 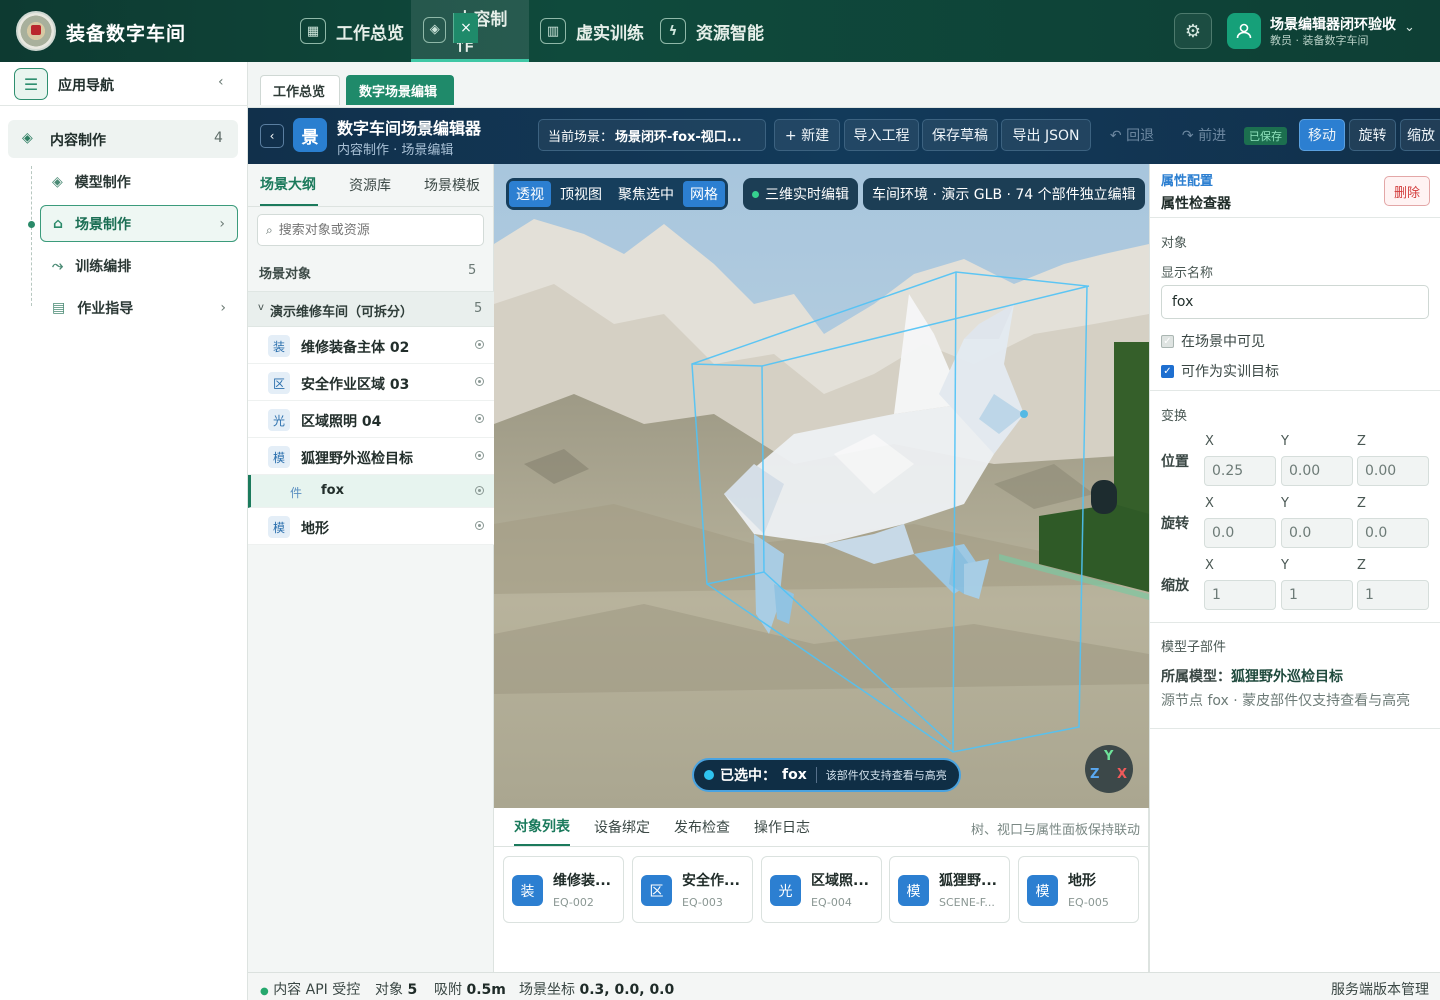 I want to click on chevron-down-icon: ⌄, so click(x=1409, y=27).